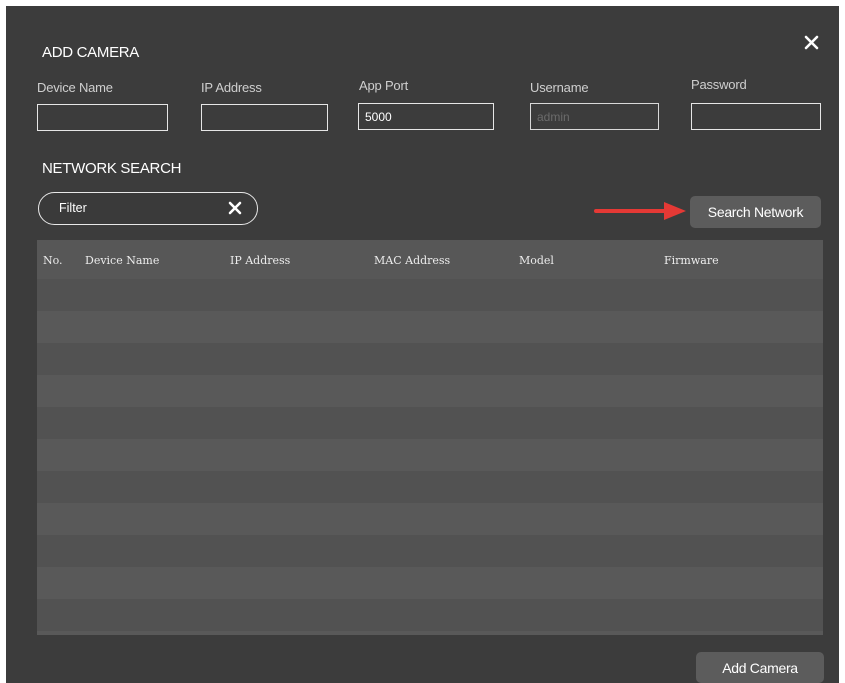 The image size is (845, 683). I want to click on red-arrow-icon, so click(640, 211).